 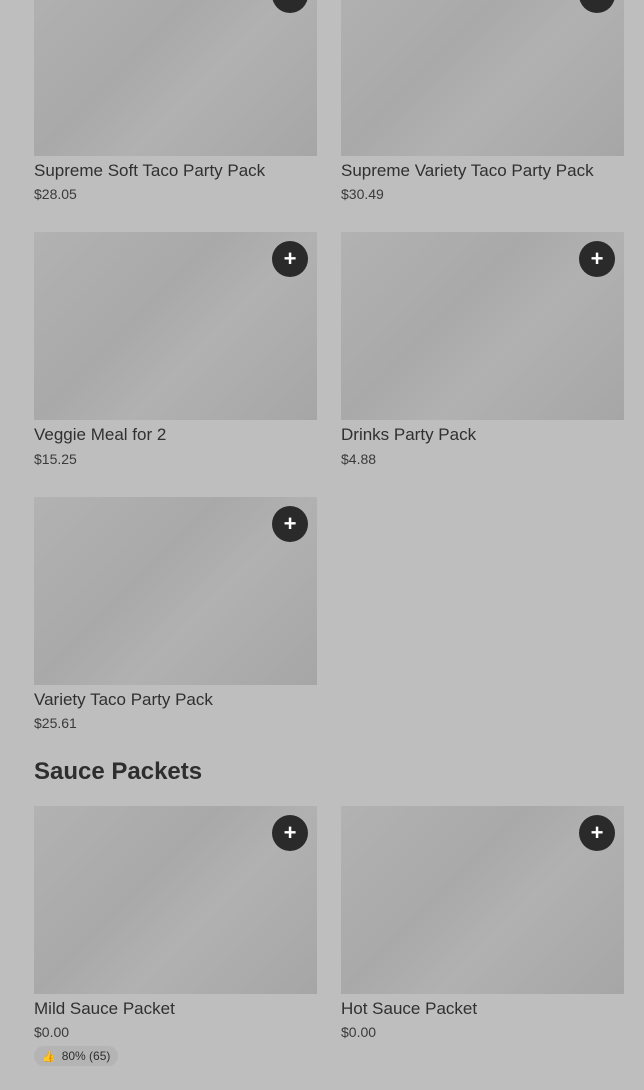 I want to click on item-card-supreme-variety-taco-party-pack: + Supreme Variety Taco Party Pack $30.49, so click(x=482, y=101).